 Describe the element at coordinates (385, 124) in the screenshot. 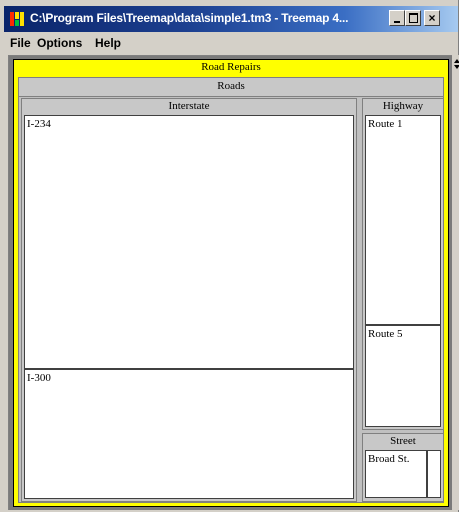

I see `leaf-label: Route 1` at that location.